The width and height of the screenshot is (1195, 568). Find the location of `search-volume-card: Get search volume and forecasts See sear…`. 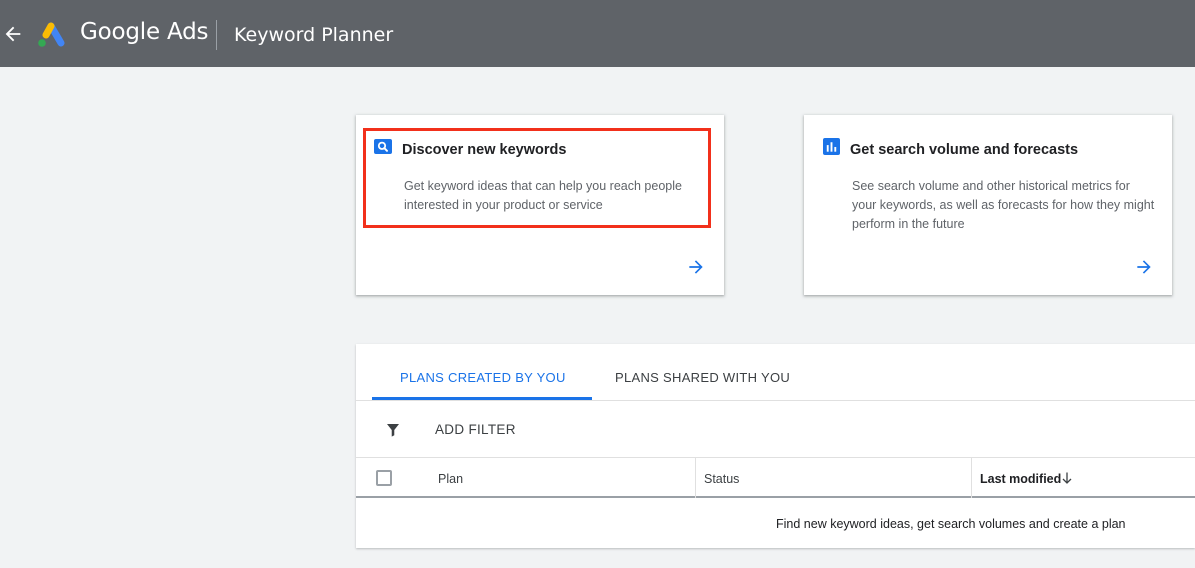

search-volume-card: Get search volume and forecasts See sear… is located at coordinates (988, 205).